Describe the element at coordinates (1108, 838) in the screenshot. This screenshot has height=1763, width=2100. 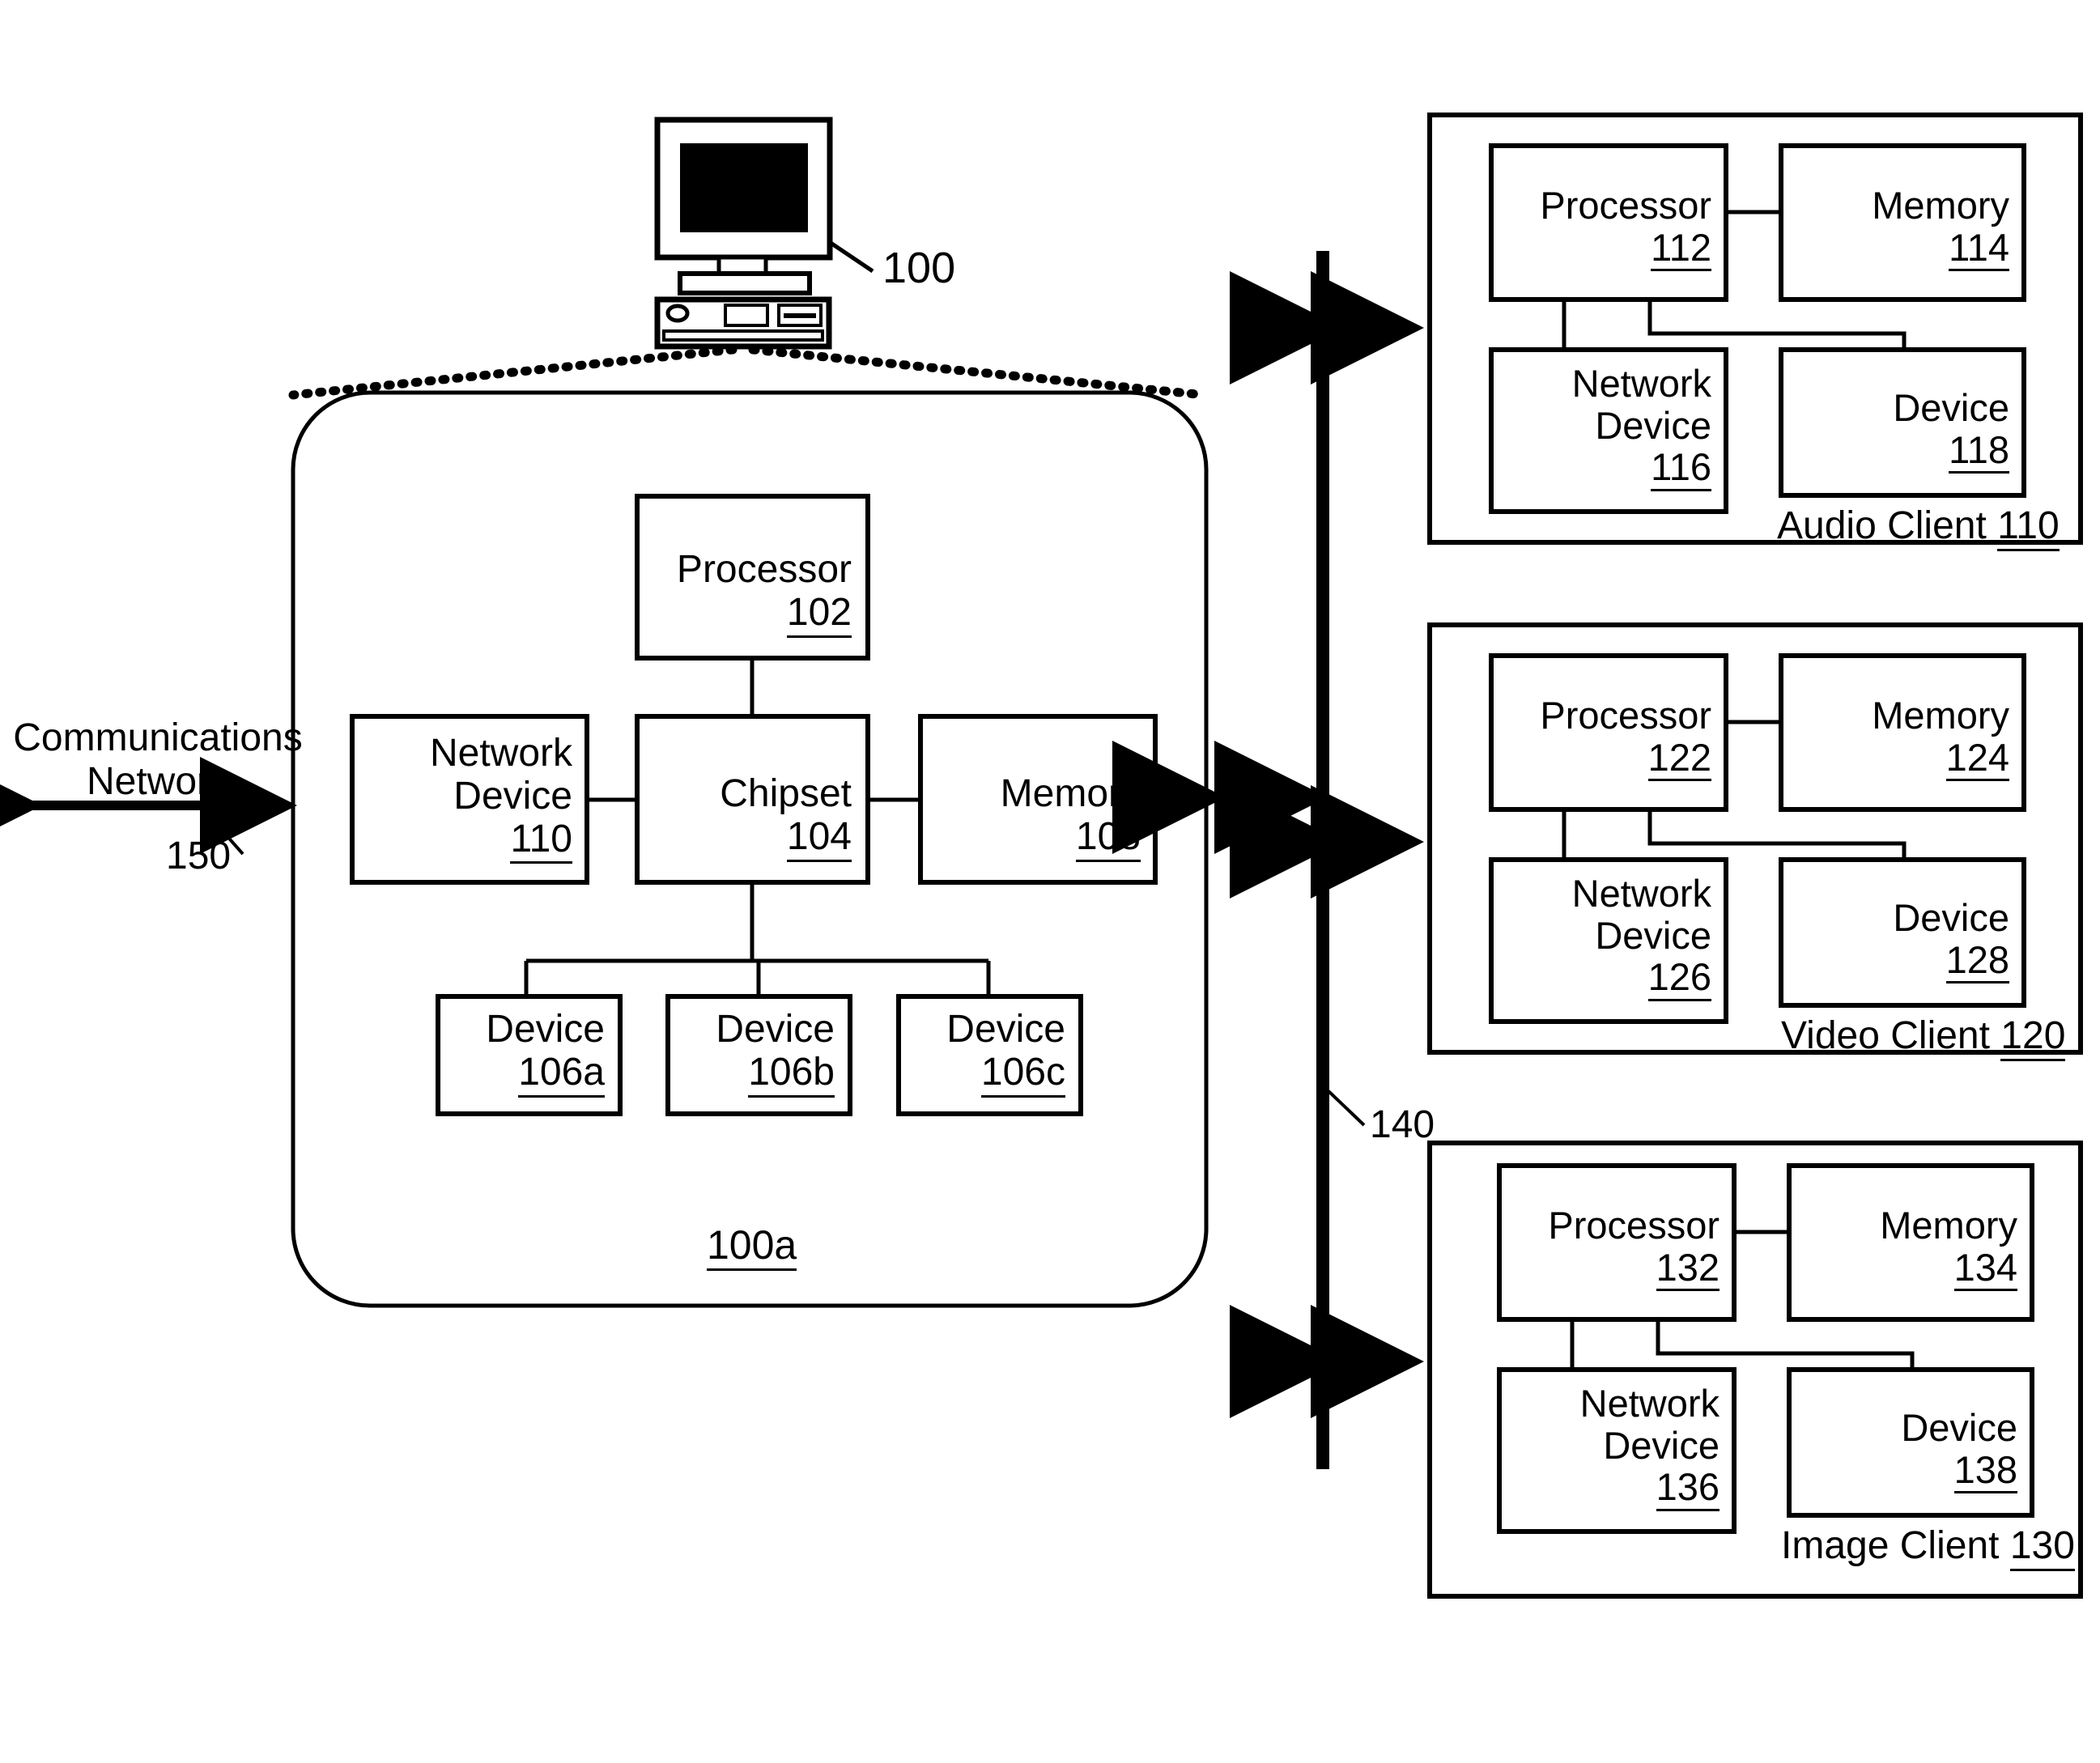
I see `memory-108-ref: 108` at that location.